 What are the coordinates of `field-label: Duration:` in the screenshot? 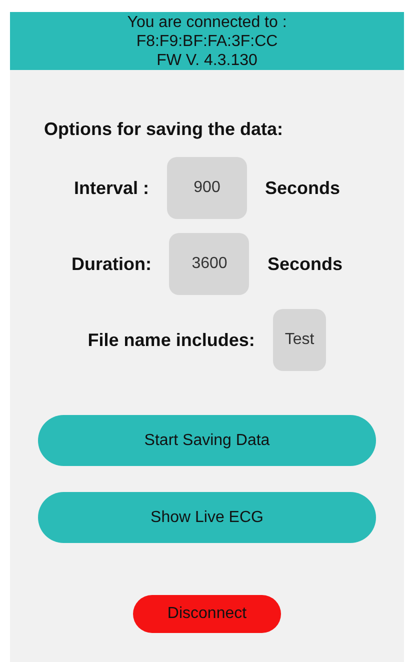 It's located at (111, 264).